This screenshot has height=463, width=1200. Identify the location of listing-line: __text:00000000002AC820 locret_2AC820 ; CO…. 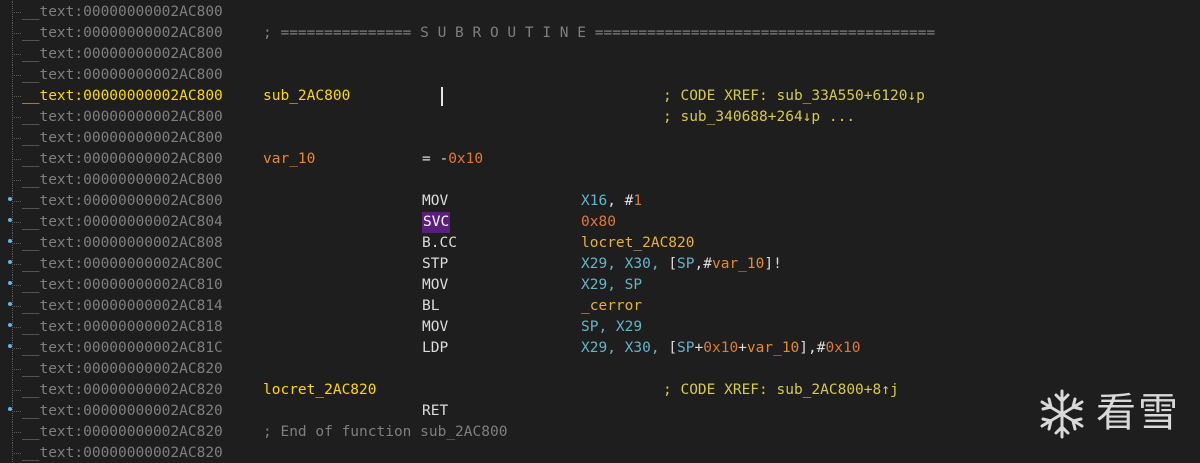
(600, 390).